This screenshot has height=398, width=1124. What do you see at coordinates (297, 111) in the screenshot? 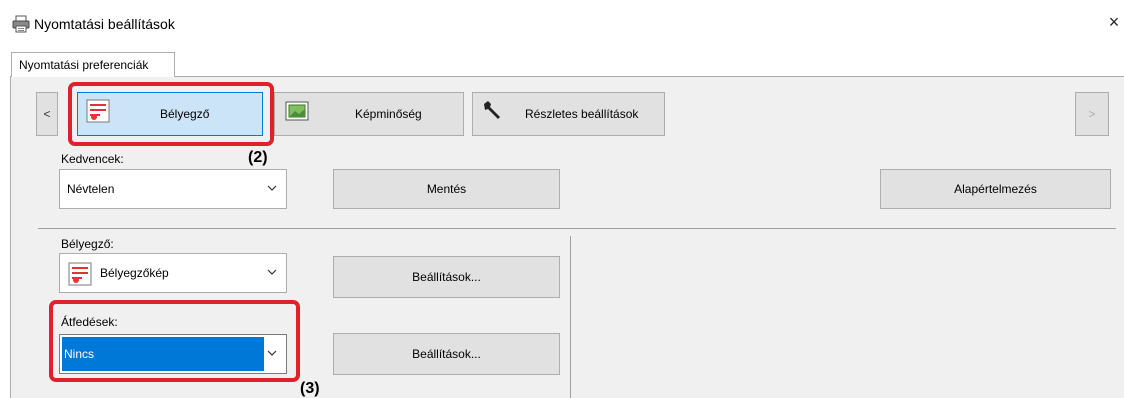
I see `image-quality-icon` at bounding box center [297, 111].